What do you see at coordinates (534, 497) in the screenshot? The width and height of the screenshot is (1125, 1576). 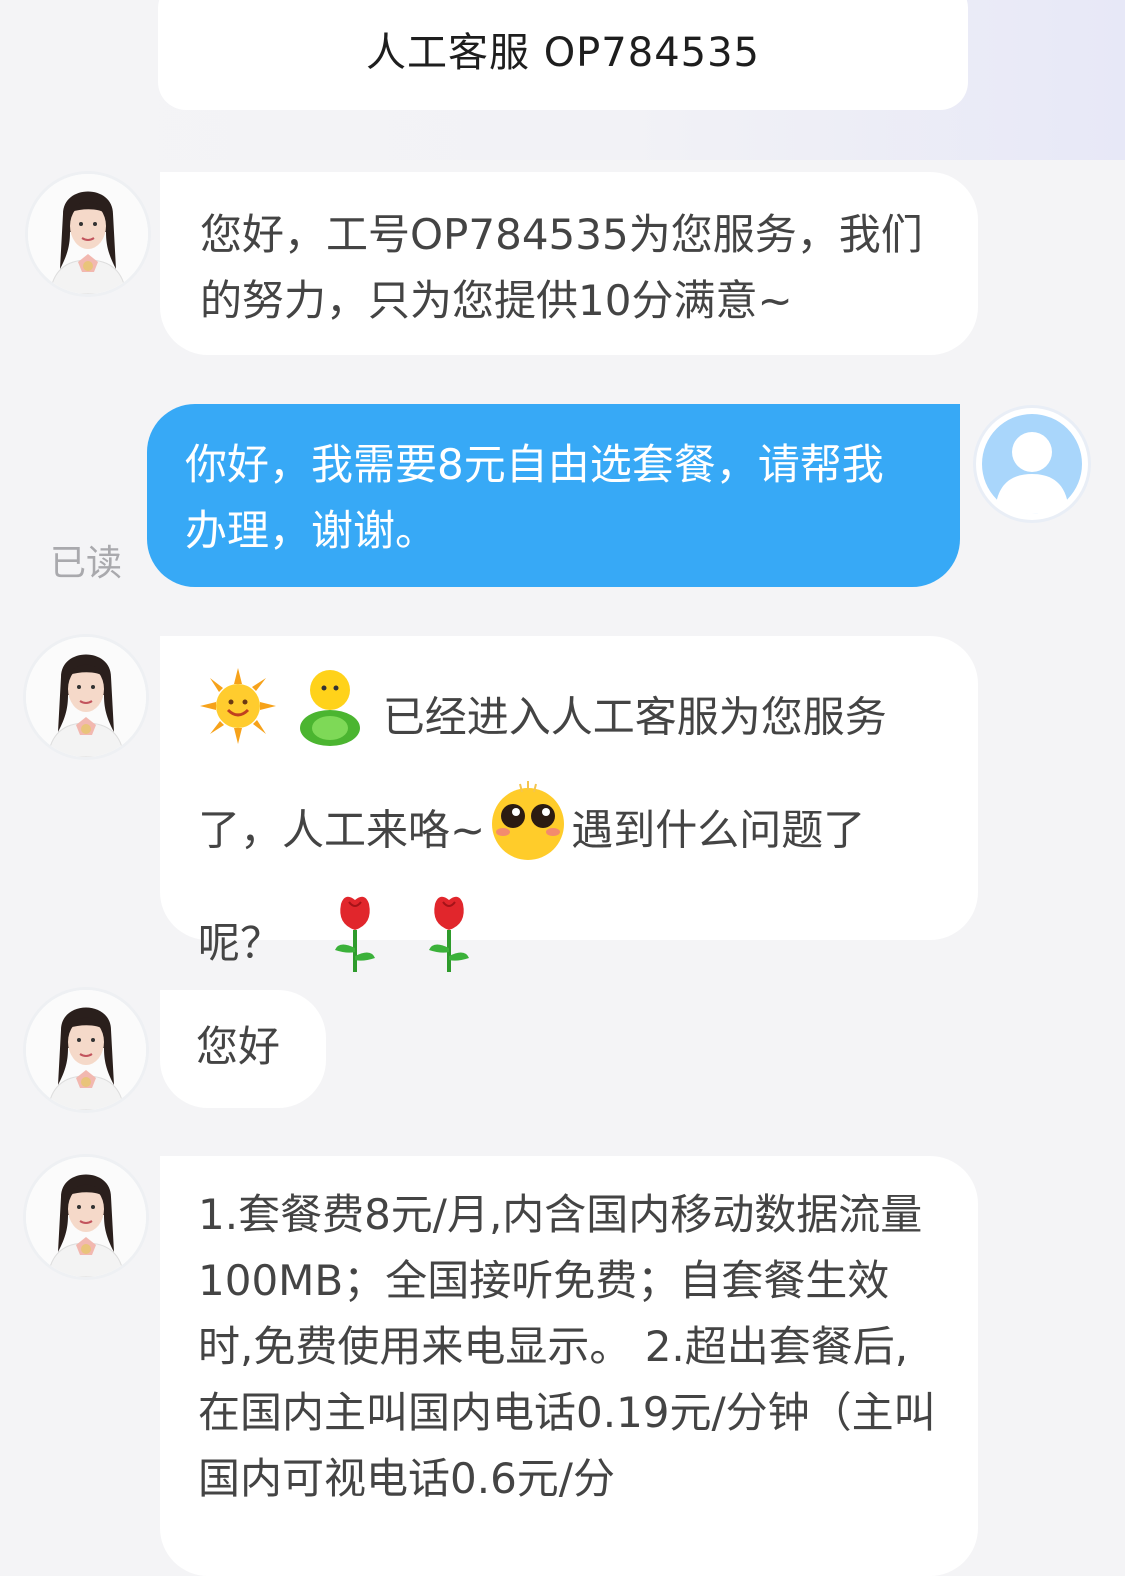 I see `message-text: 你好，我需要8元自由选套餐，请帮我办理，谢谢。` at bounding box center [534, 497].